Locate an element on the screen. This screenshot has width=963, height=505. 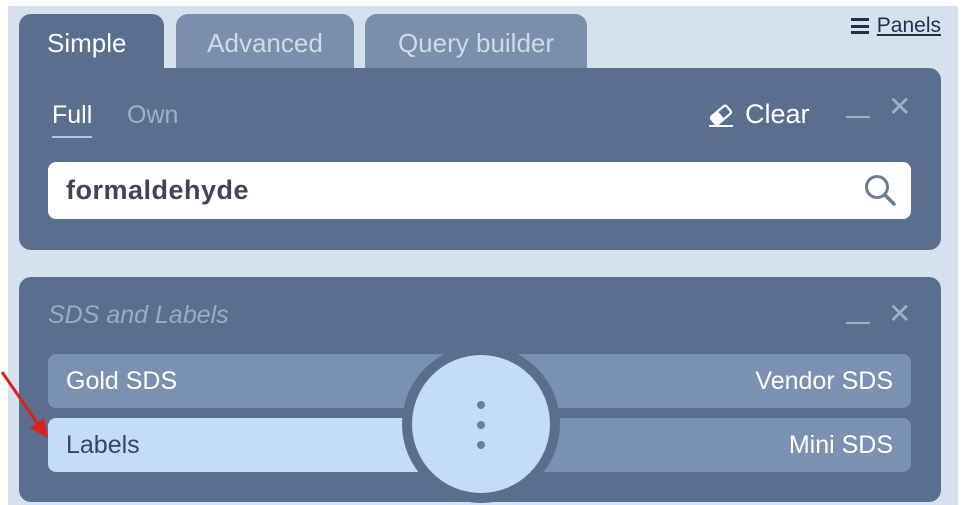
search-box is located at coordinates (479, 190).